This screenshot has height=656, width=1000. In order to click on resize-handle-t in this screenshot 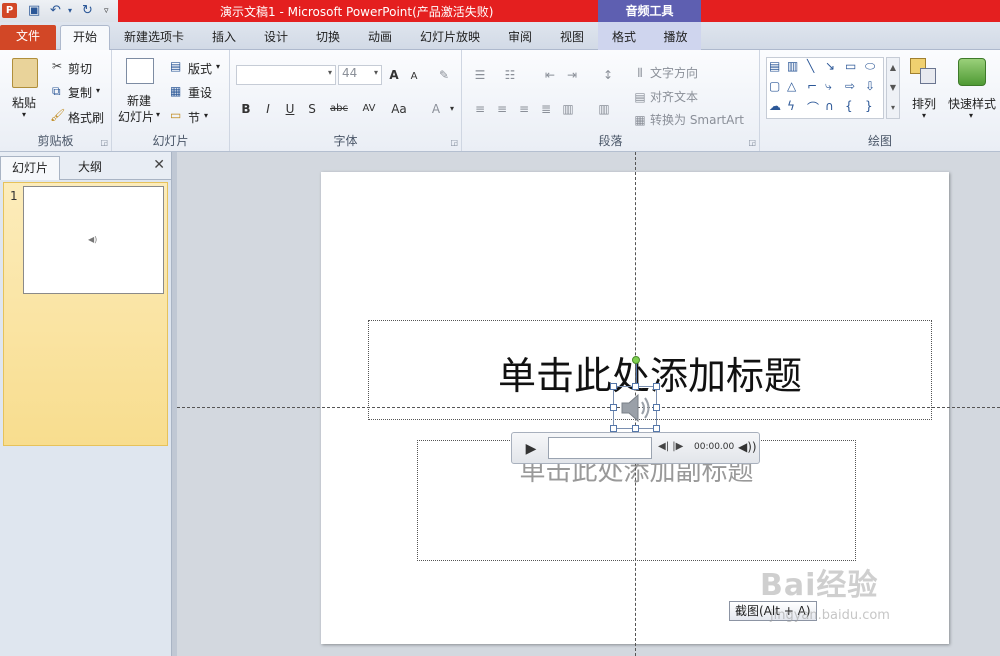, I will do `click(635, 386)`.